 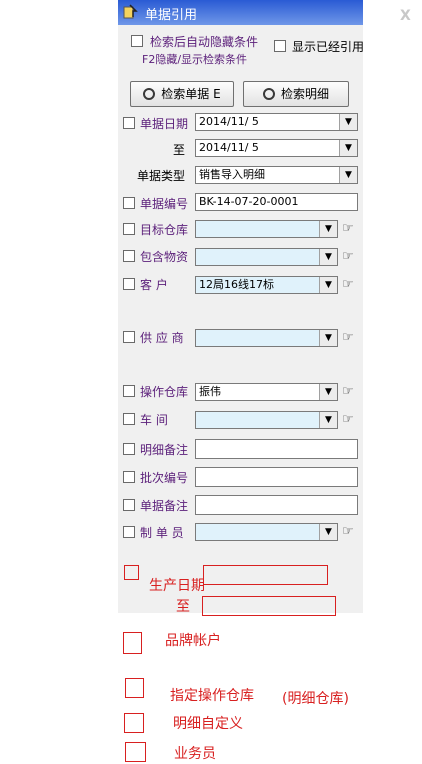 What do you see at coordinates (164, 257) in the screenshot?
I see `material-label: 包含物资` at bounding box center [164, 257].